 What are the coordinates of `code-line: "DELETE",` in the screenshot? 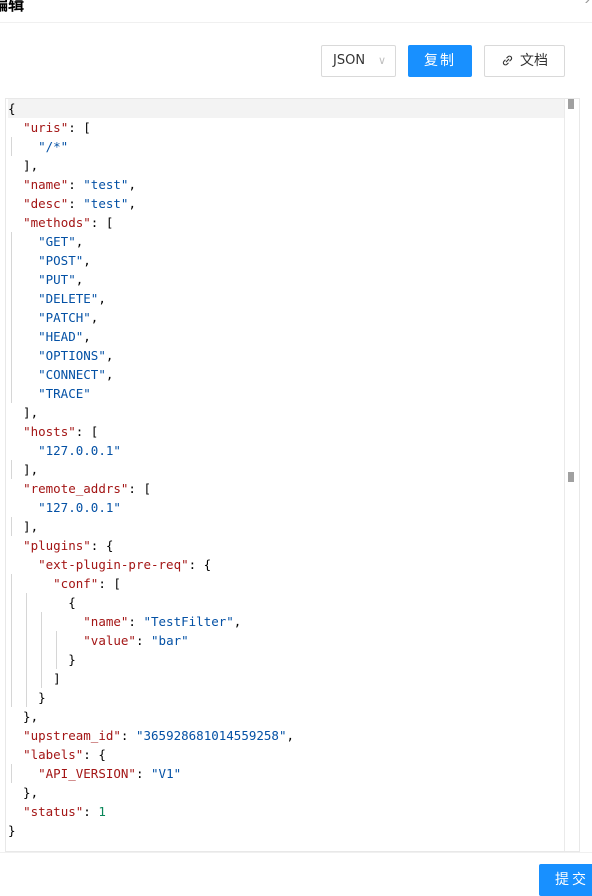 It's located at (286, 298).